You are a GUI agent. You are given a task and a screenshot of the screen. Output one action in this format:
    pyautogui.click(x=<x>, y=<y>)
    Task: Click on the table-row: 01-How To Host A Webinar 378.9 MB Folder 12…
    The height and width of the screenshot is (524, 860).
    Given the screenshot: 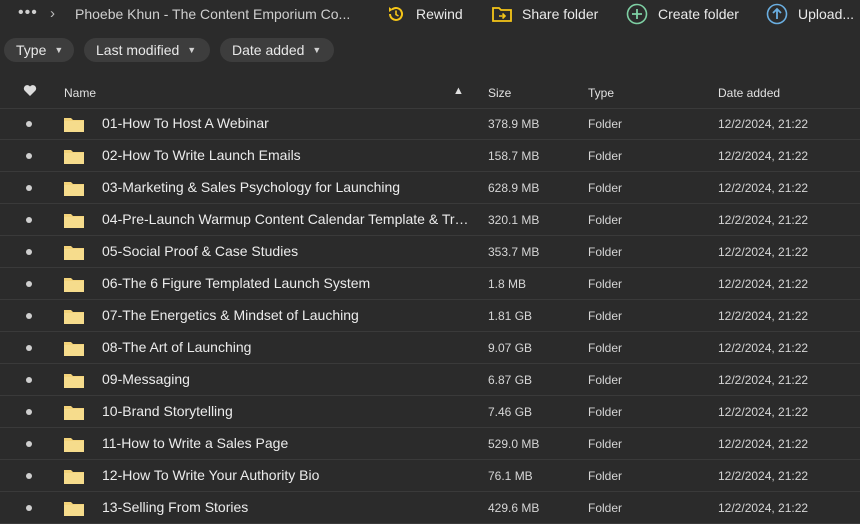 What is the action you would take?
    pyautogui.click(x=430, y=124)
    